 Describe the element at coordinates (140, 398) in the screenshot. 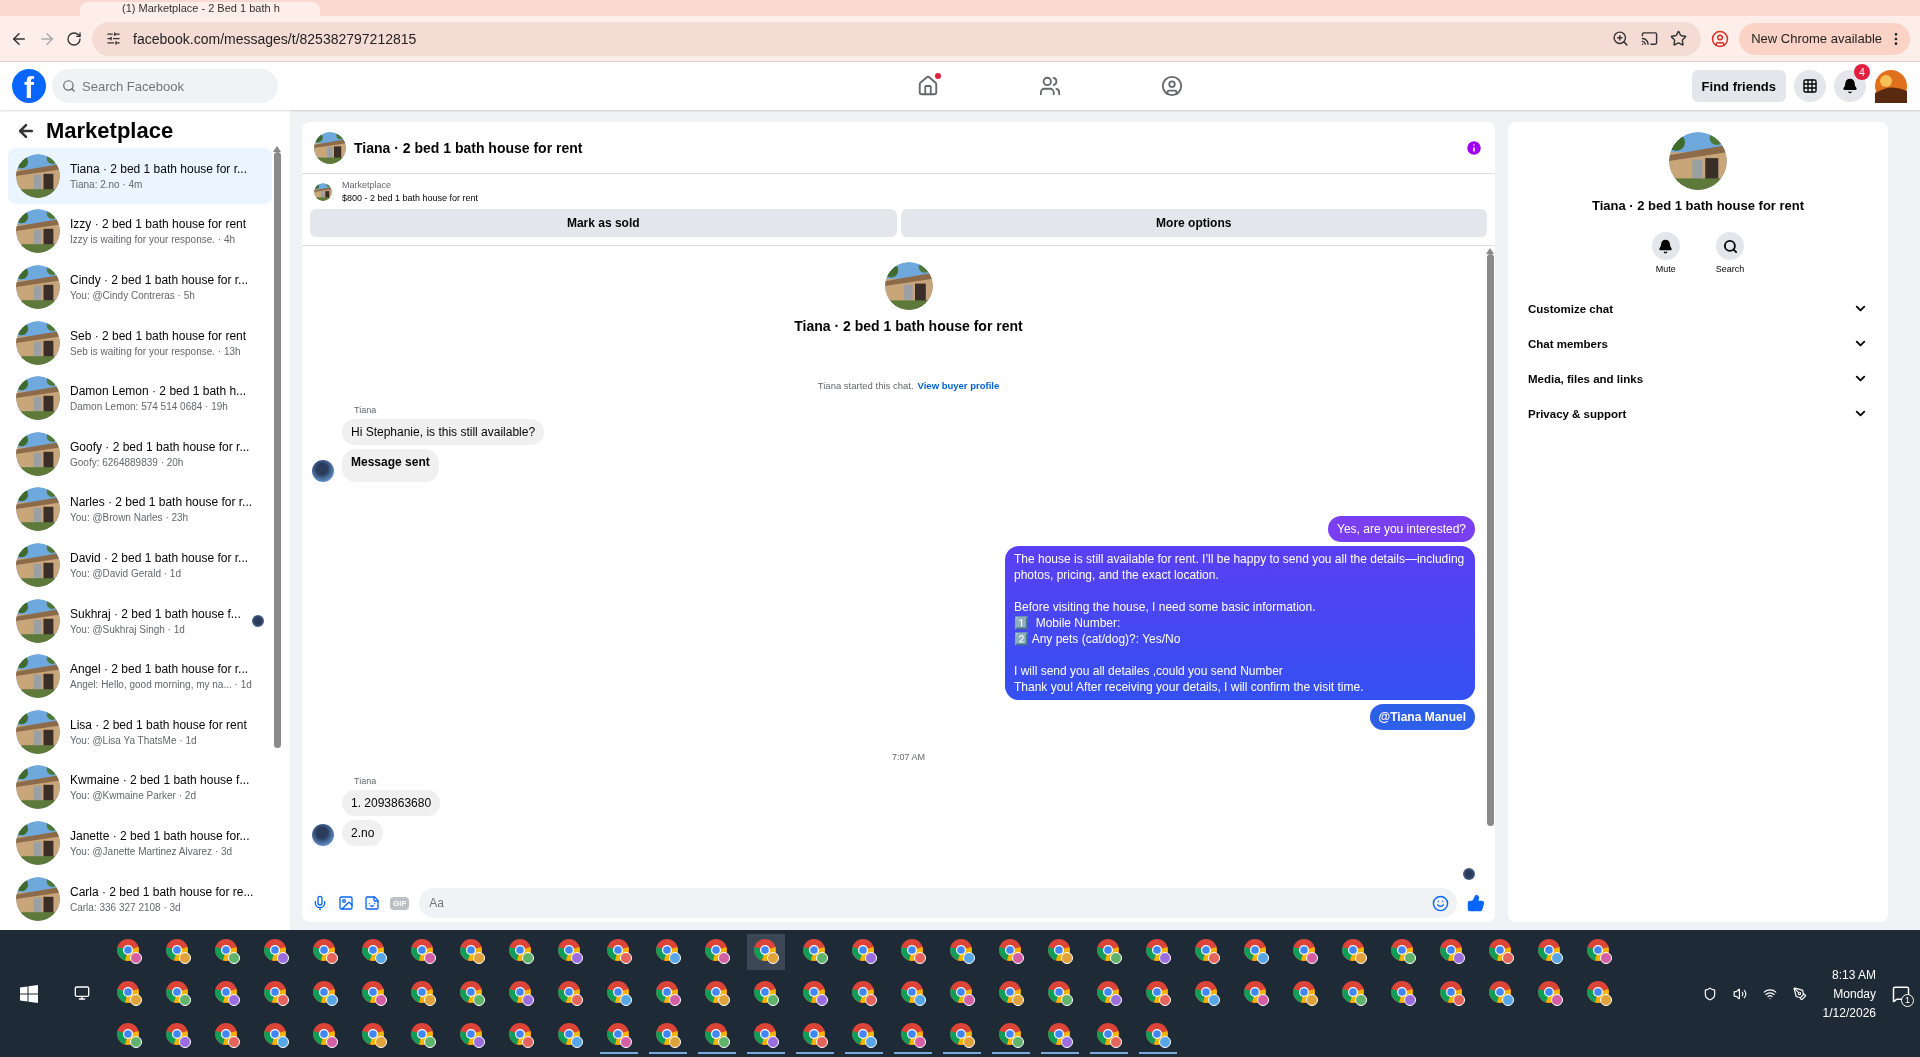

I see `conversation-item: Damon Lemon · 2 bed 1 bath h... Damon Lemon: 574 514 0684 · 19h` at that location.